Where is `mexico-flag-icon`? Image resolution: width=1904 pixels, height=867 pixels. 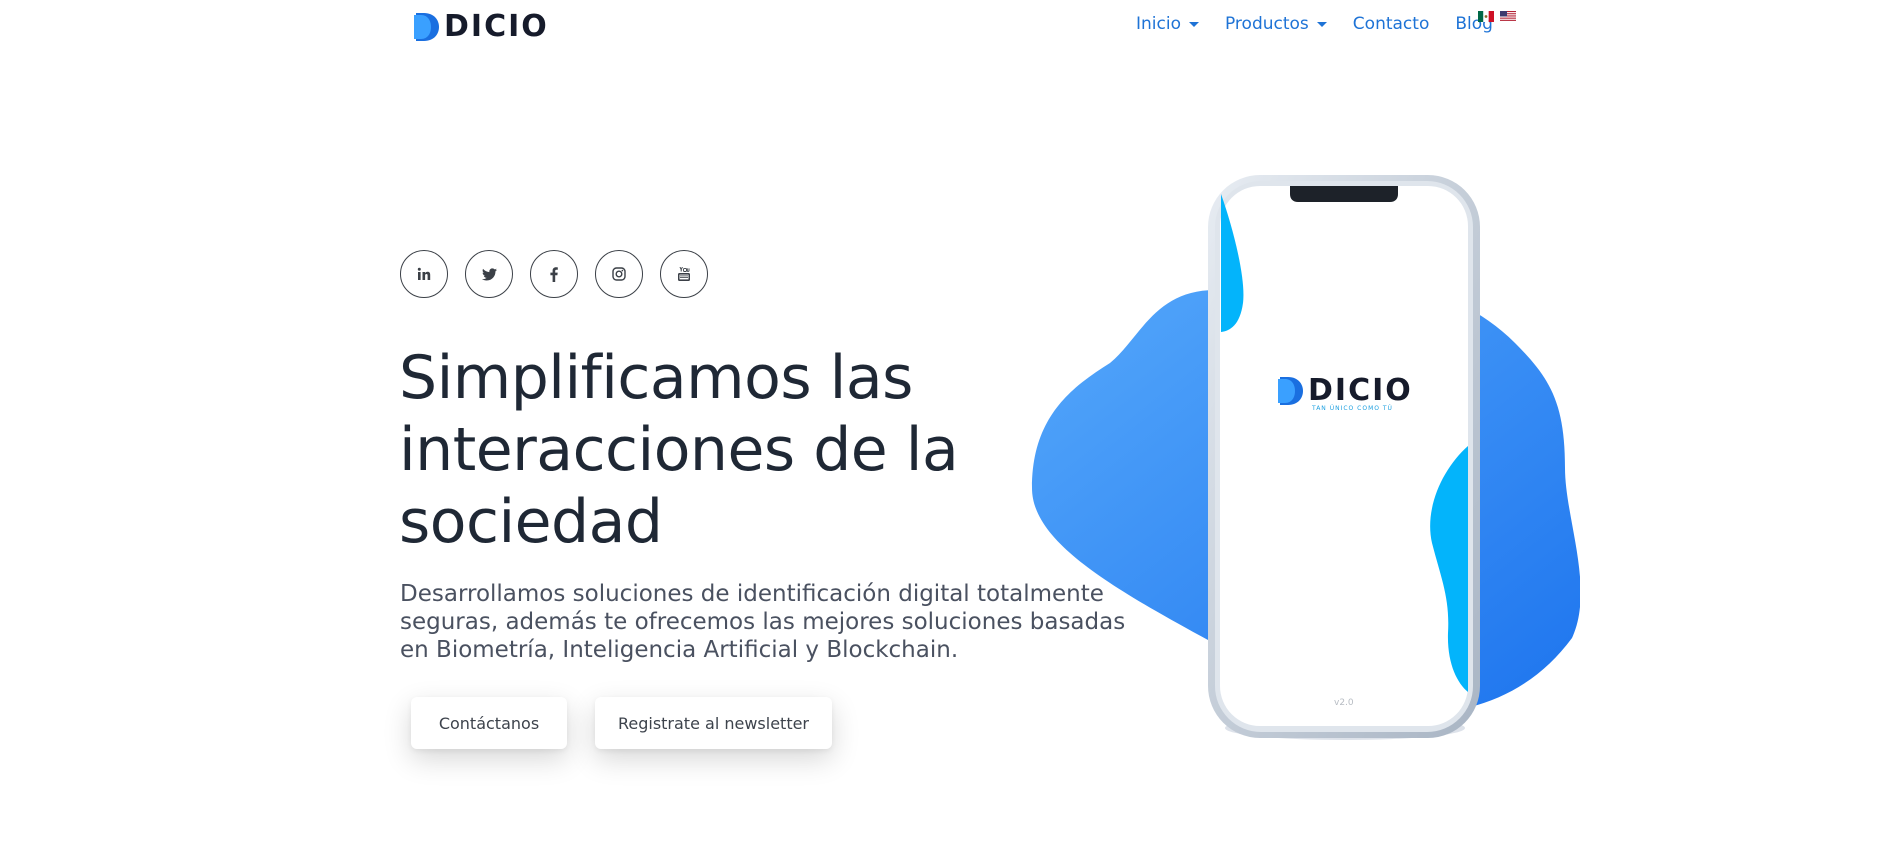 mexico-flag-icon is located at coordinates (1486, 16).